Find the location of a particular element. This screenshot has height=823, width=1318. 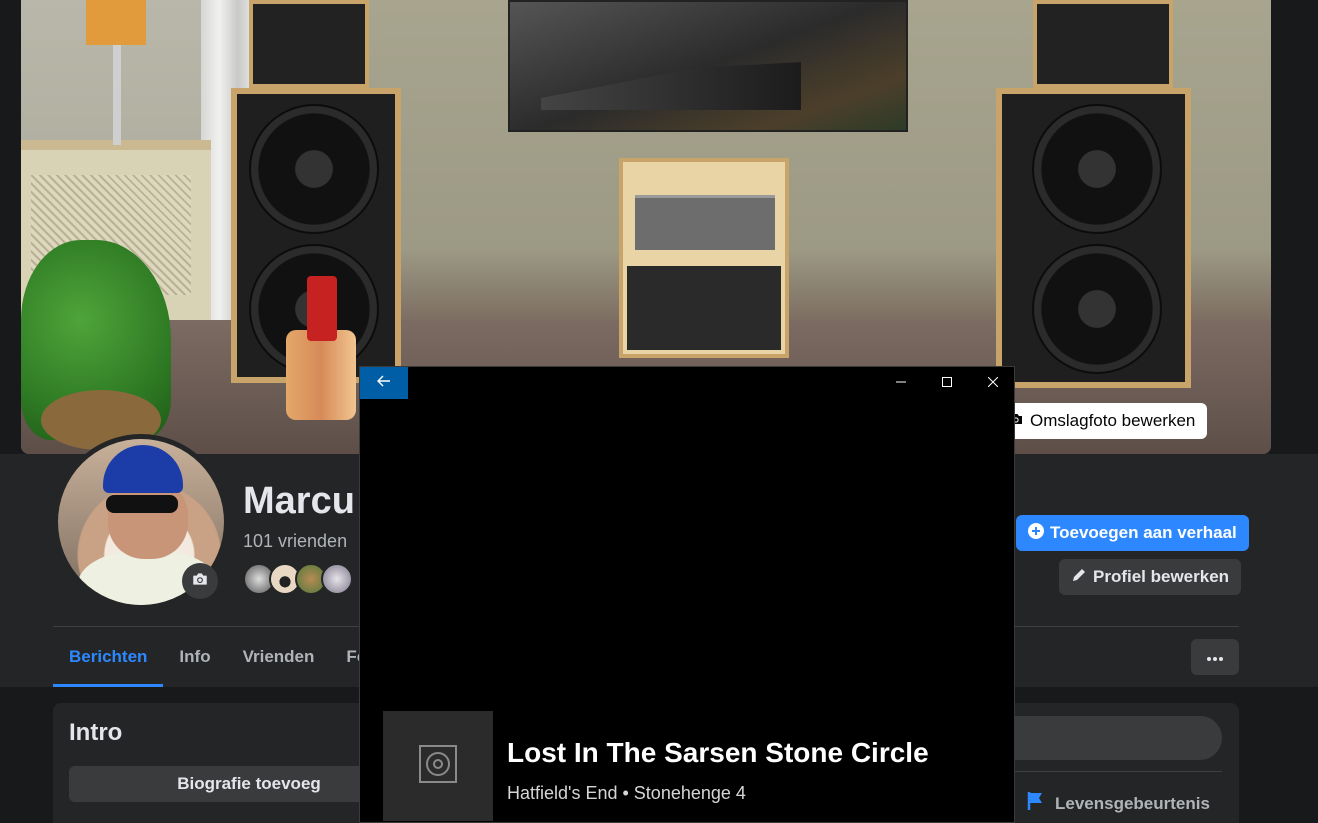

pencil-icon is located at coordinates (1079, 577).